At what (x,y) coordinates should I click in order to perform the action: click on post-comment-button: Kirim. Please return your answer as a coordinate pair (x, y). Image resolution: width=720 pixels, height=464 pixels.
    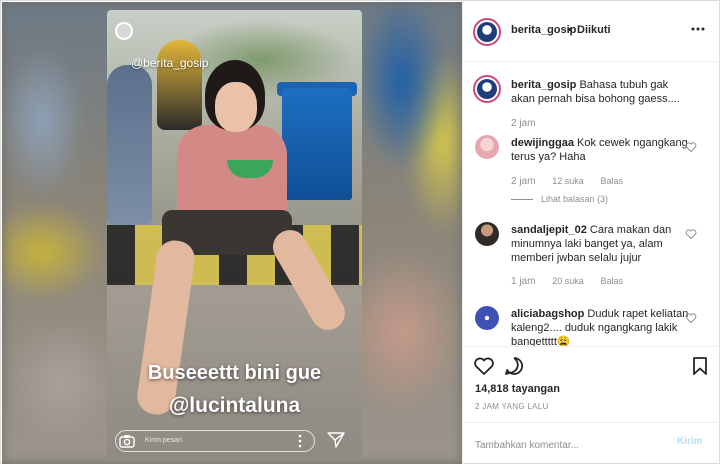
    Looking at the image, I should click on (690, 441).